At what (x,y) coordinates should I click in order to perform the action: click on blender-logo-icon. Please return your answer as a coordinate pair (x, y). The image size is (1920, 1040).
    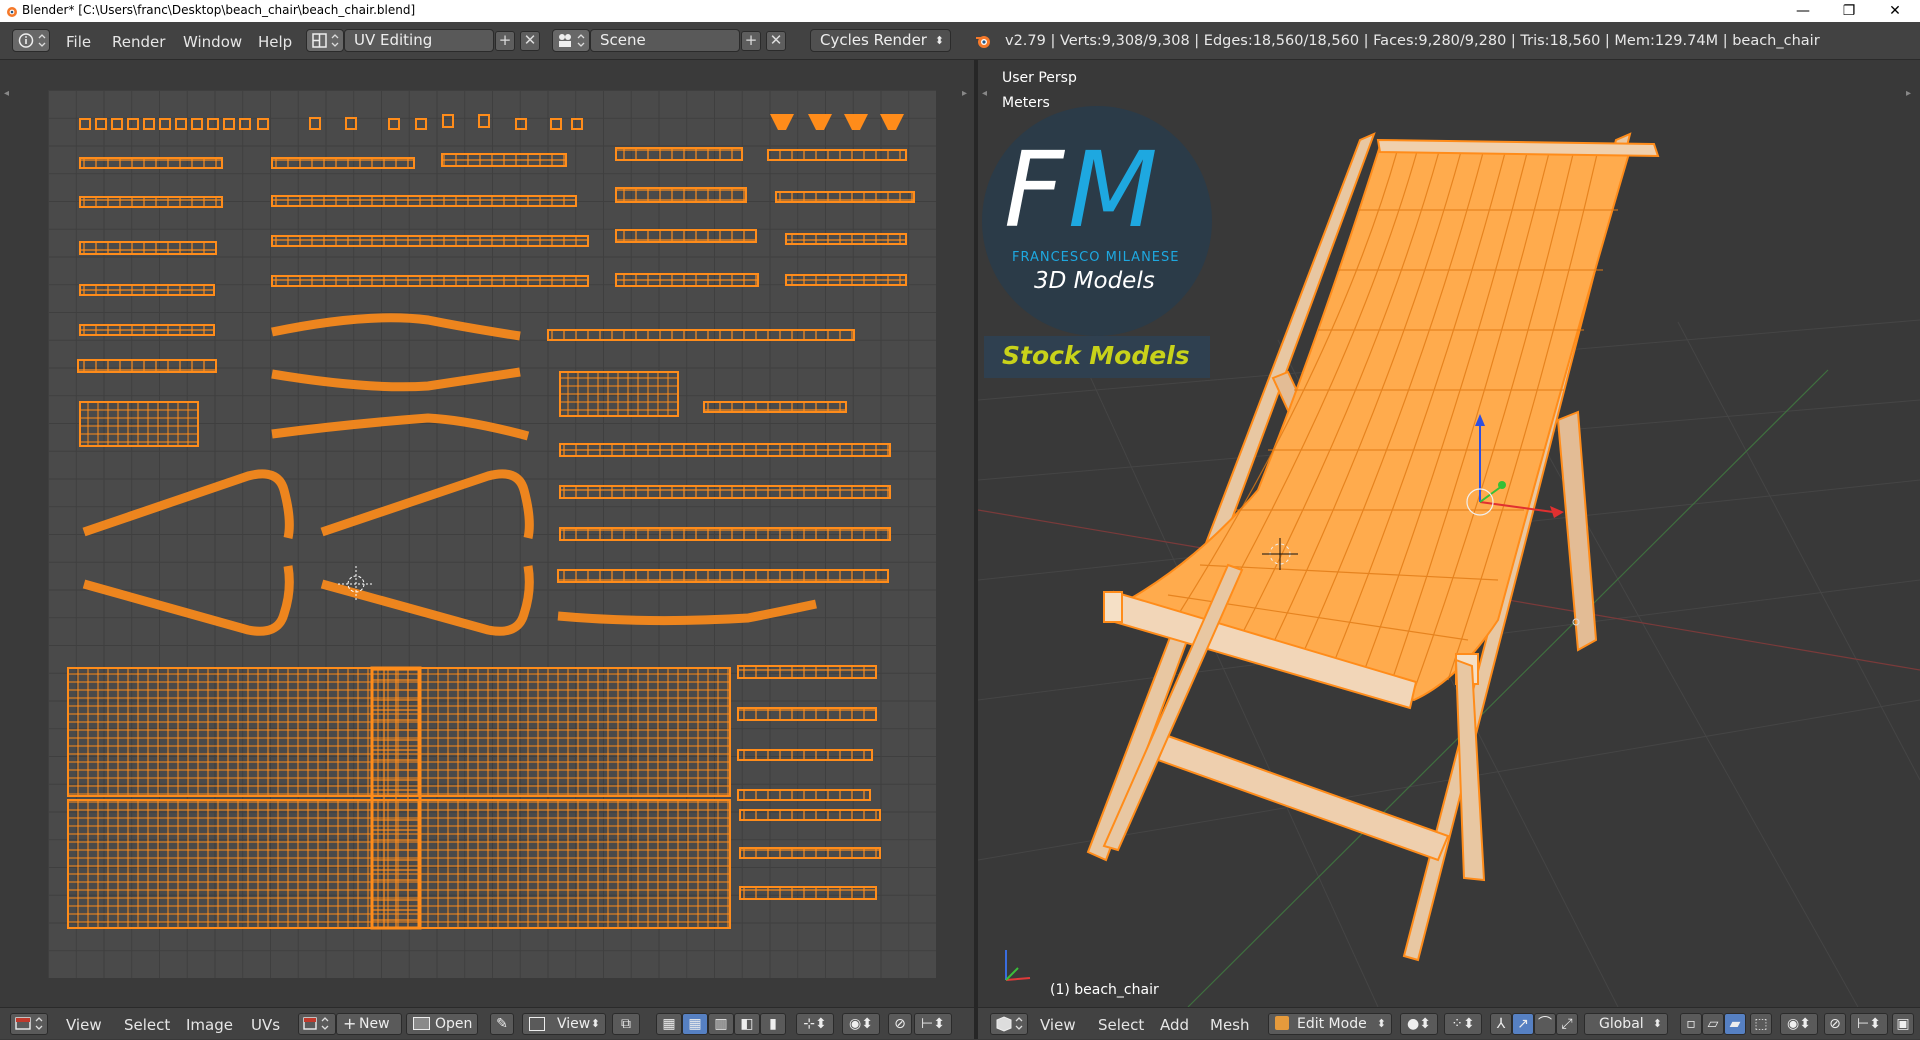
    Looking at the image, I should click on (983, 42).